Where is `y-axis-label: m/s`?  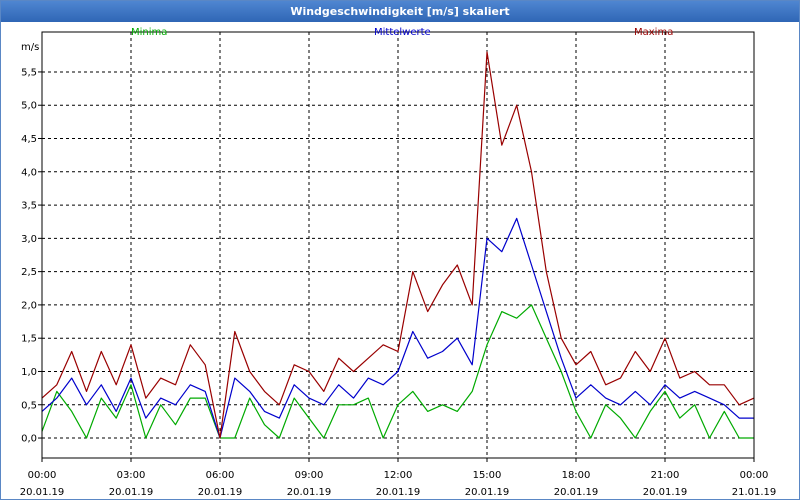
y-axis-label: m/s is located at coordinates (30, 47).